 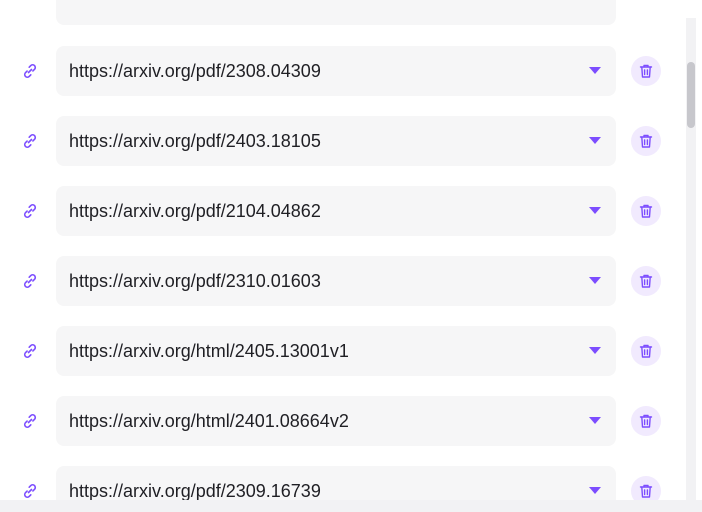 I want to click on scrollbar-thumb, so click(x=691, y=95).